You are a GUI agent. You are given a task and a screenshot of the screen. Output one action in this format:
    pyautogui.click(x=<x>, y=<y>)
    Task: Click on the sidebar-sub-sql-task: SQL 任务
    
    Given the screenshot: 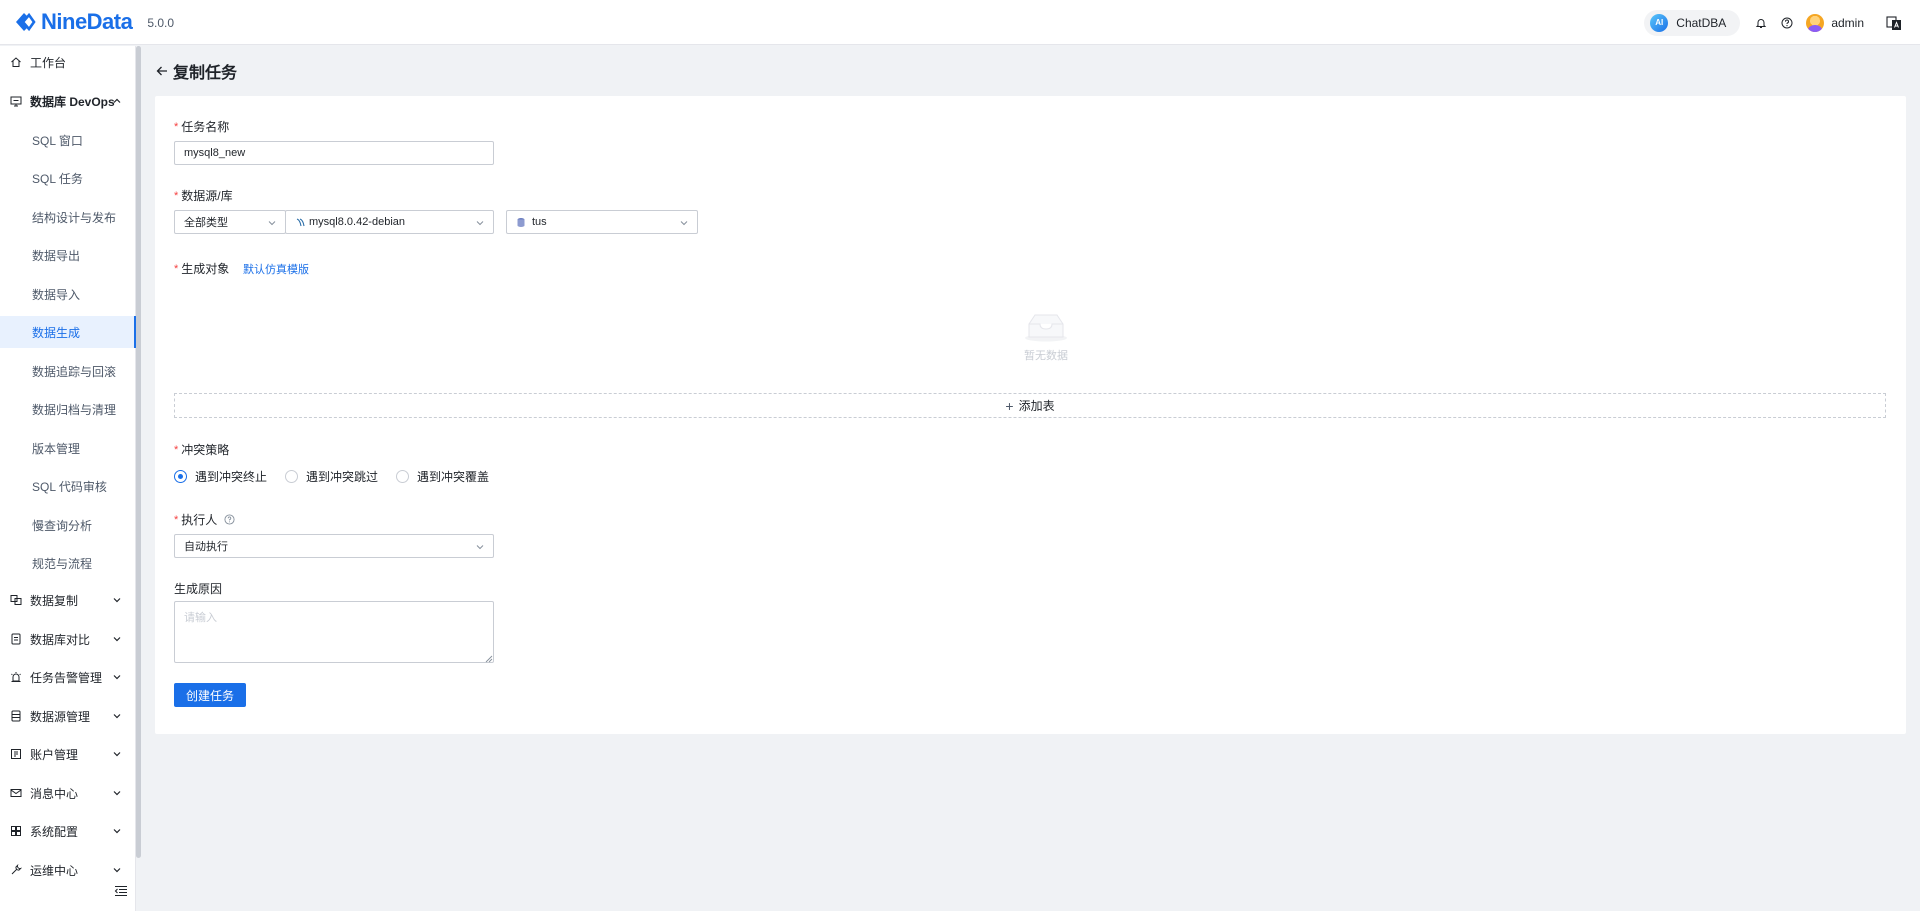 What is the action you would take?
    pyautogui.click(x=68, y=178)
    